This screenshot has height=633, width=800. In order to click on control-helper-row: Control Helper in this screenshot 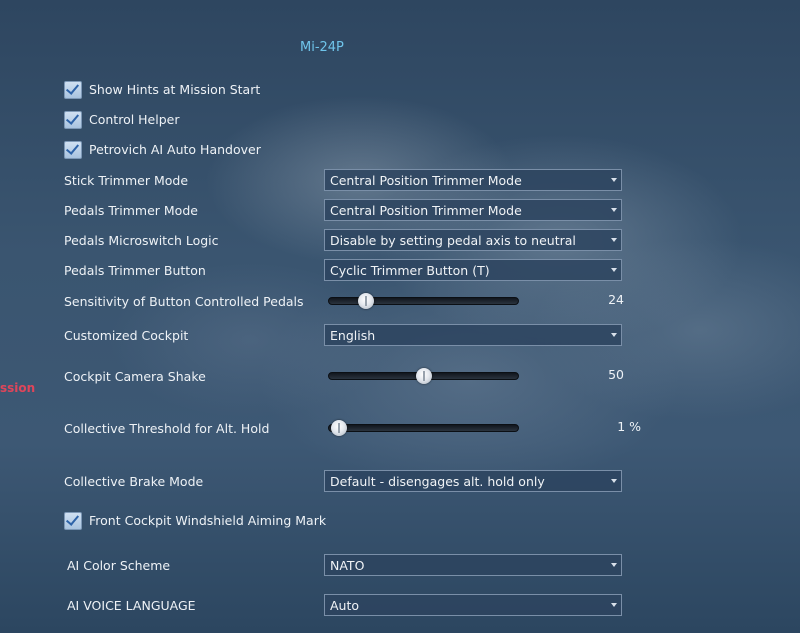, I will do `click(400, 122)`.